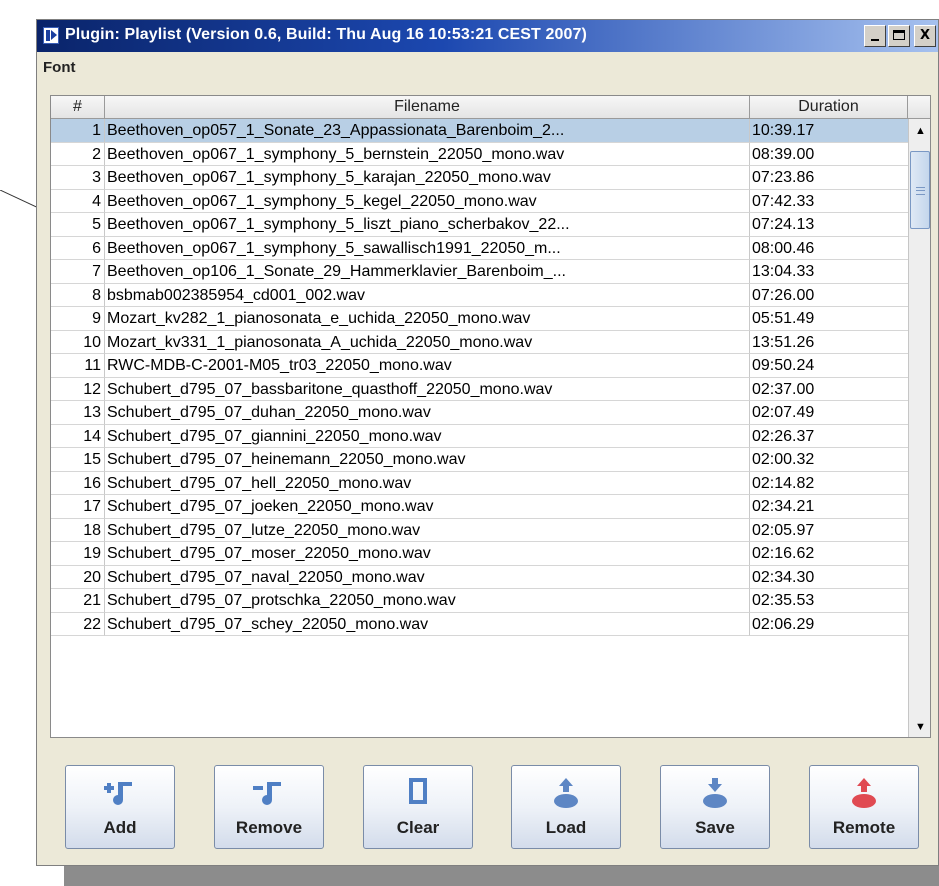  I want to click on cell-duration: 13:51.26, so click(829, 342).